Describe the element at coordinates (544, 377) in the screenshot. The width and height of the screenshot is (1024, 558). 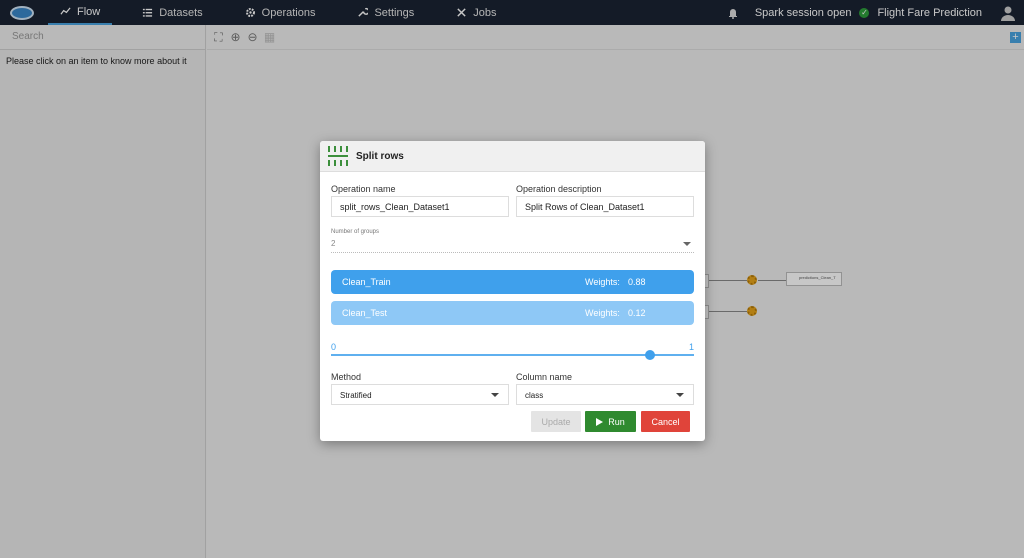
I see `column-name-label: Column name` at that location.